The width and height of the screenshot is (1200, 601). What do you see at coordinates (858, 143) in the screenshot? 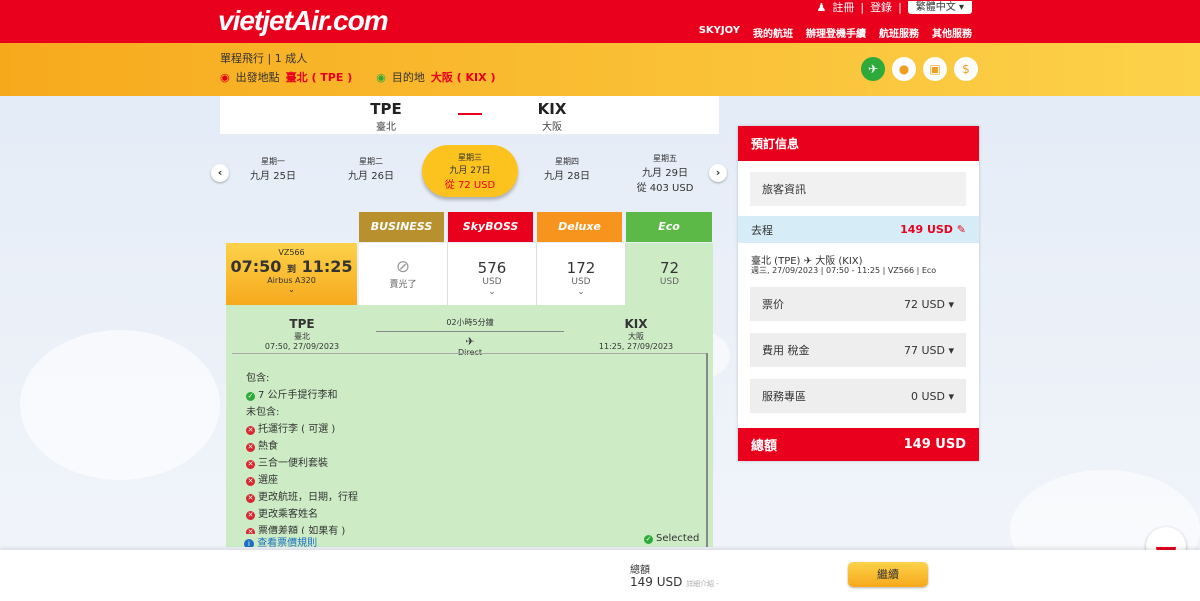
I see `panel-title: 預訂信息` at bounding box center [858, 143].